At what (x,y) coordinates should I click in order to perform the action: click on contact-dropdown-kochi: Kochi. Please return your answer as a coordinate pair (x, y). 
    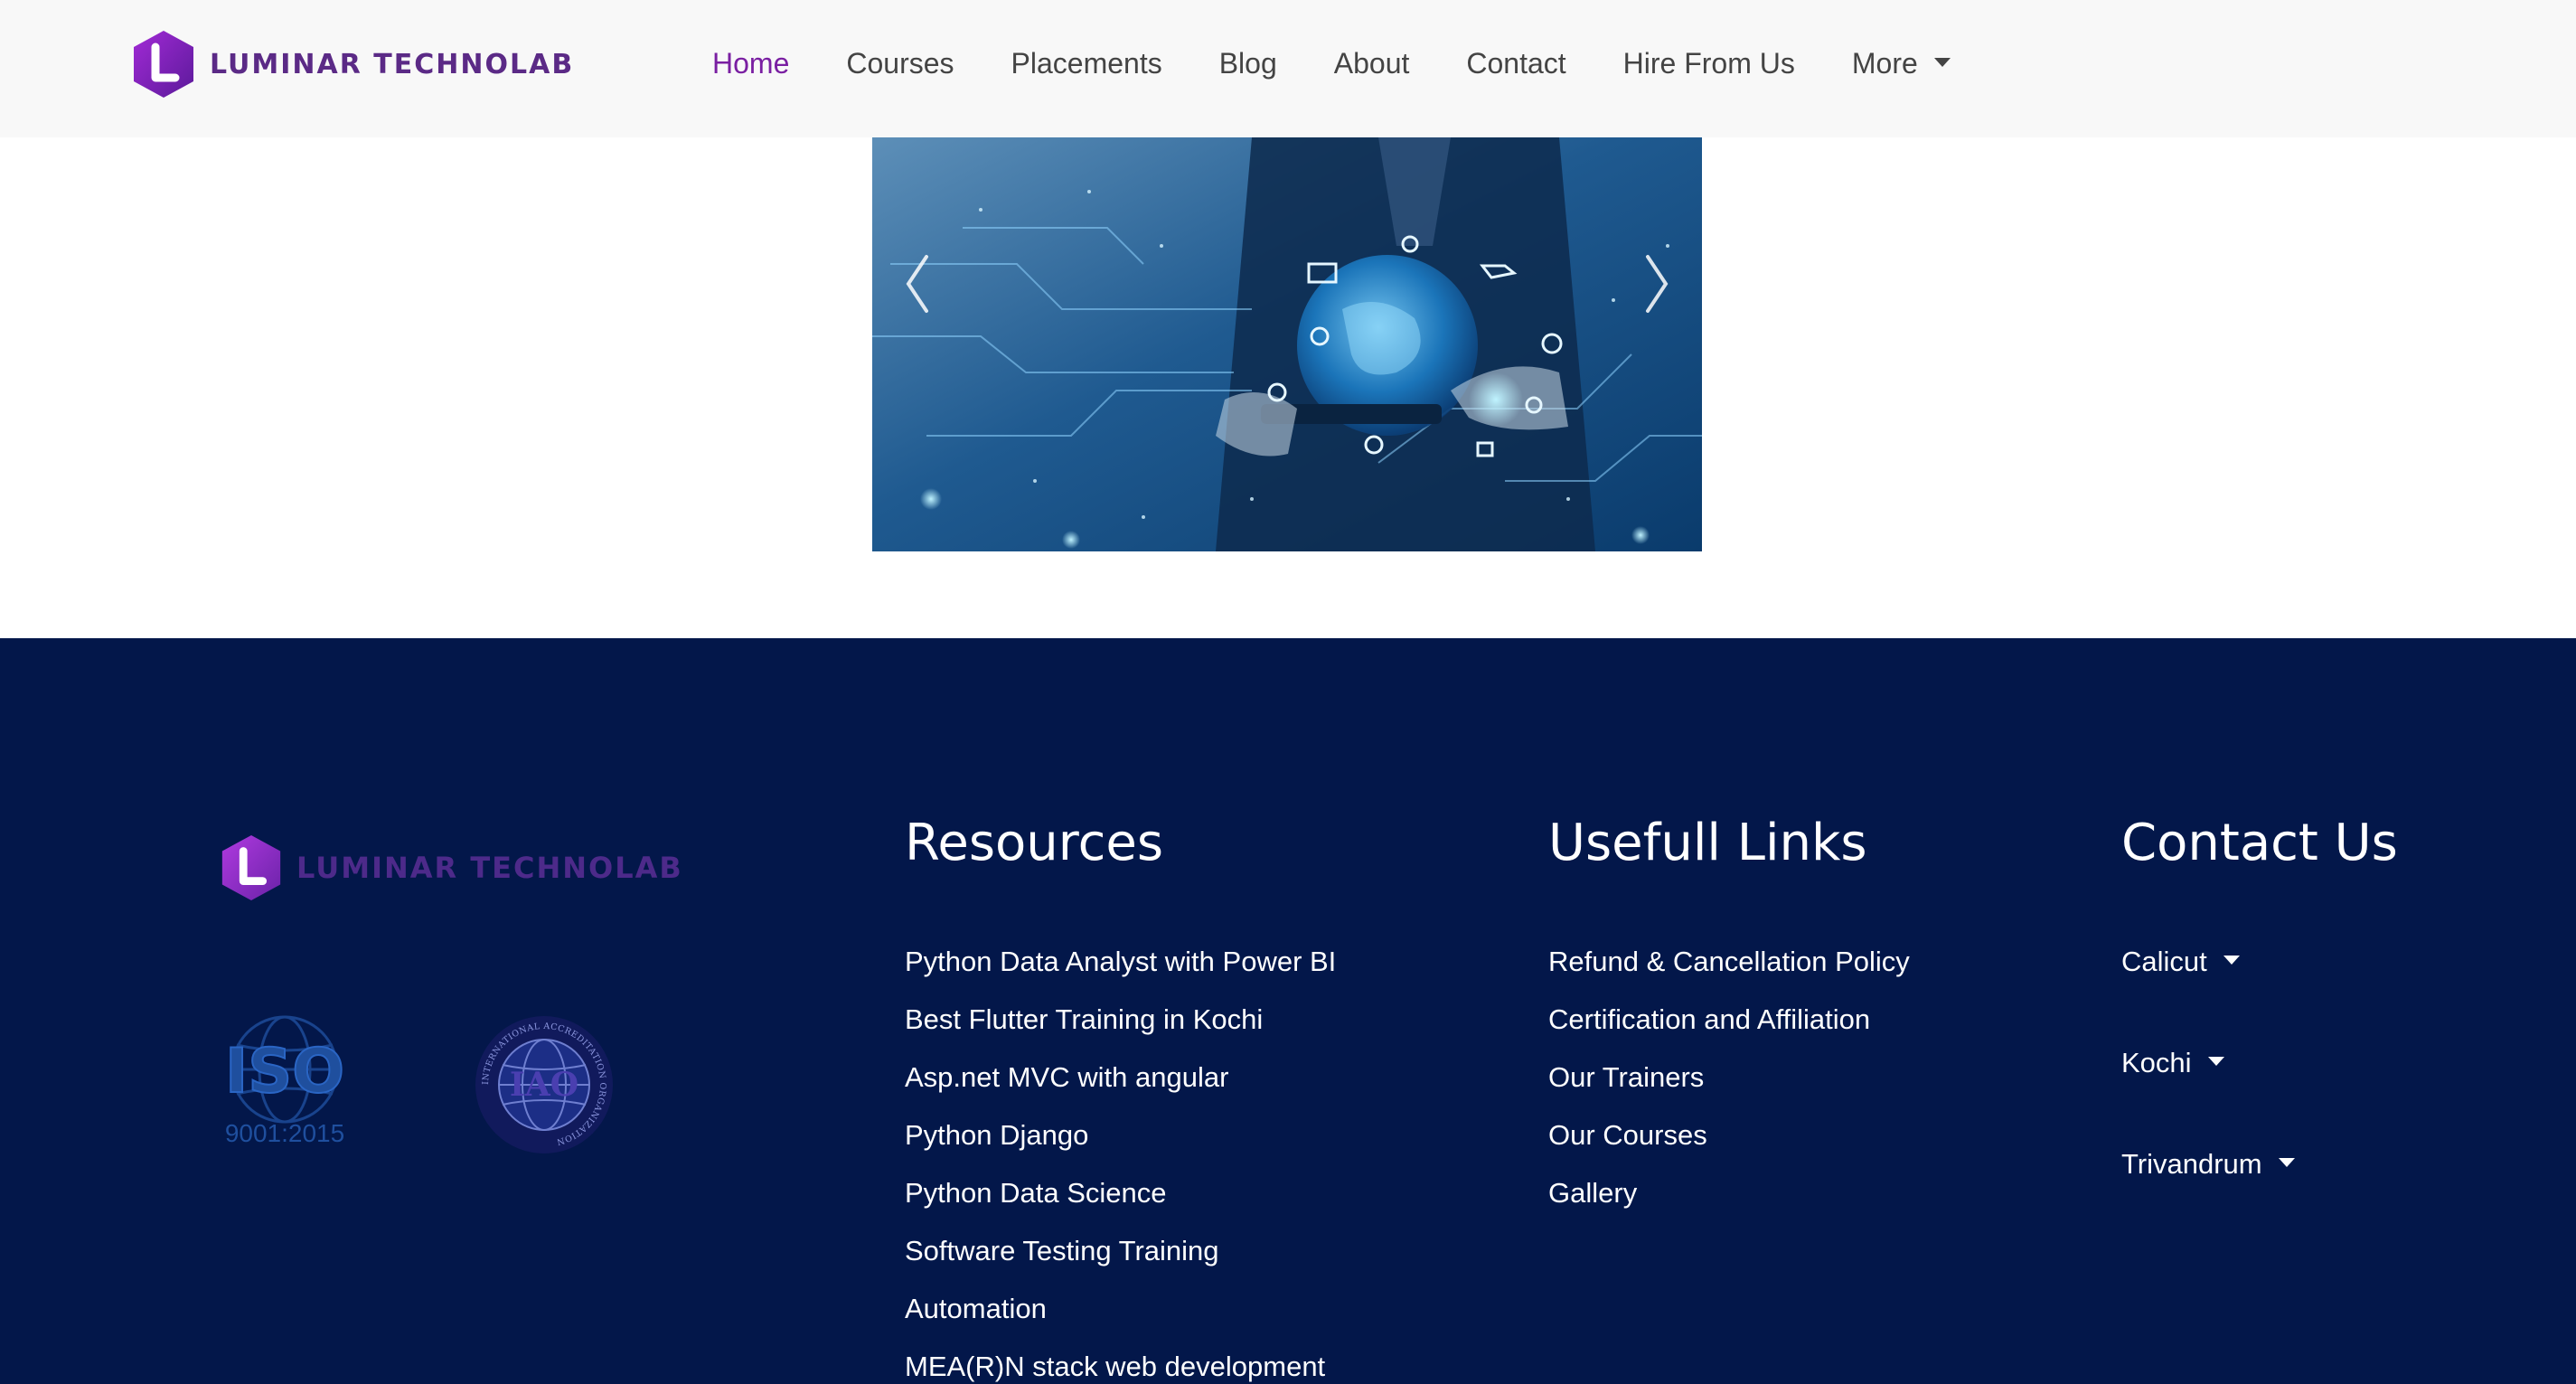
    Looking at the image, I should click on (2208, 1092).